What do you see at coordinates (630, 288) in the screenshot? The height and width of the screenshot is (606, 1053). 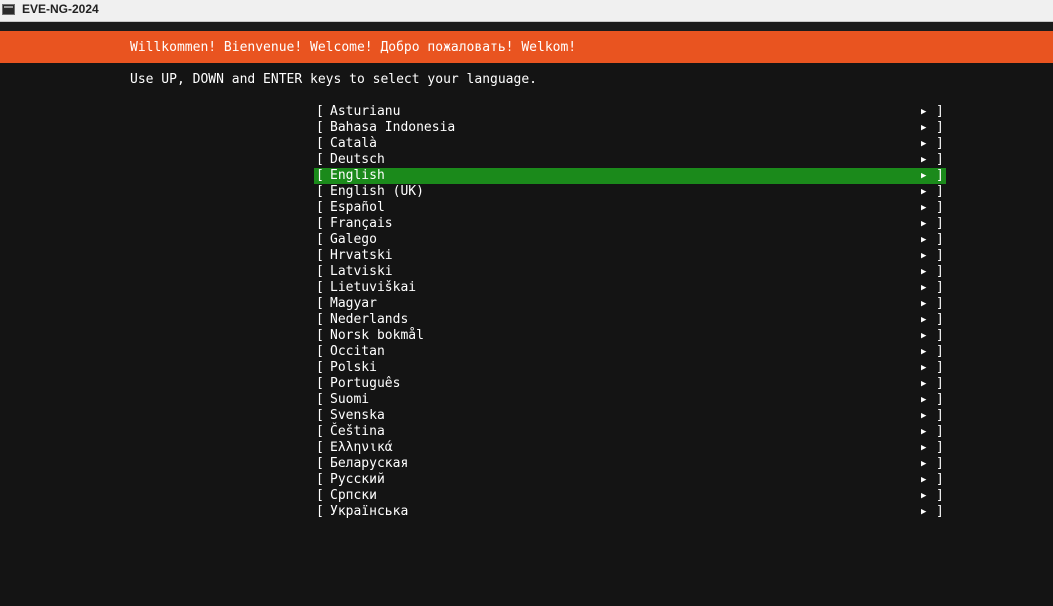 I see `language-option: [Lietuviškai ▶]` at bounding box center [630, 288].